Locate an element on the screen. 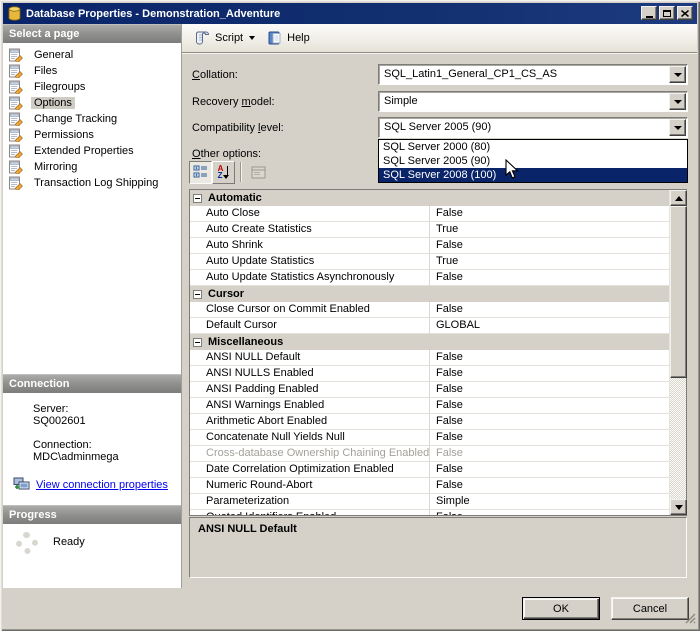  sidebar-item-transaction-log-shipping: Transaction Log Shipping is located at coordinates (92, 183).